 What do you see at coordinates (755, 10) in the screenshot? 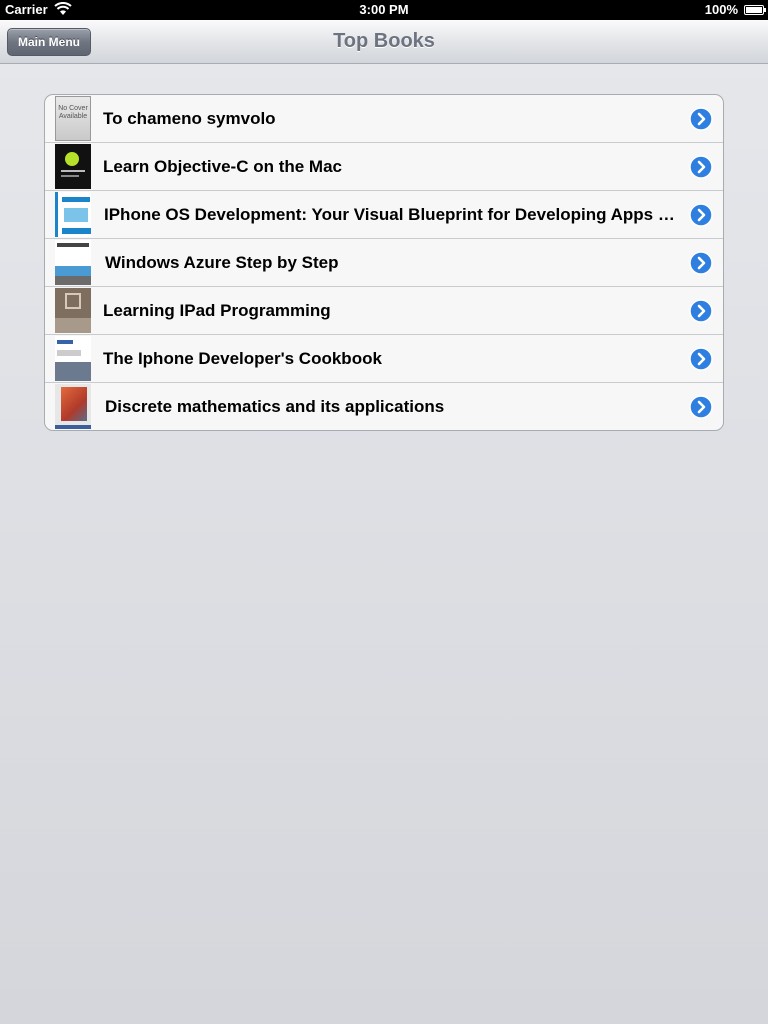
I see `battery-icon` at bounding box center [755, 10].